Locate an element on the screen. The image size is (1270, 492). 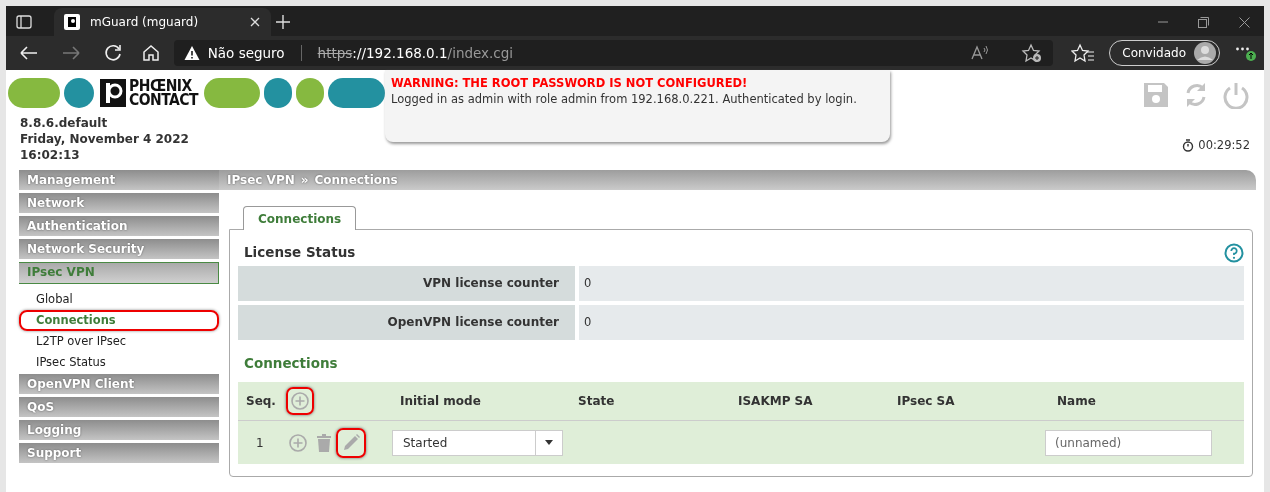
help-icon is located at coordinates (1234, 253).